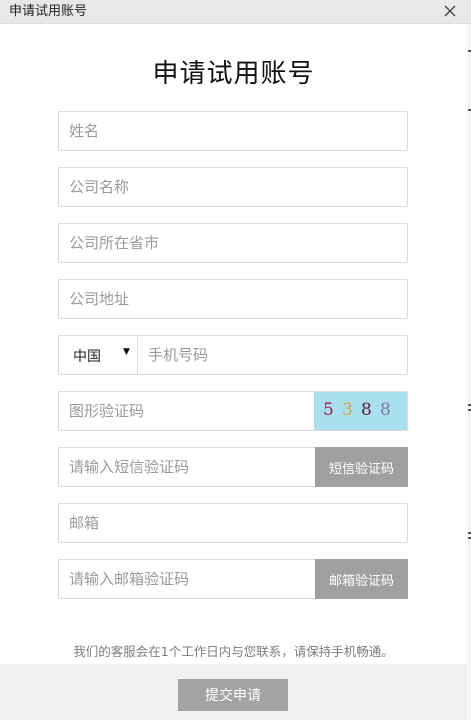 Image resolution: width=471 pixels, height=720 pixels. I want to click on province-city-input, so click(233, 243).